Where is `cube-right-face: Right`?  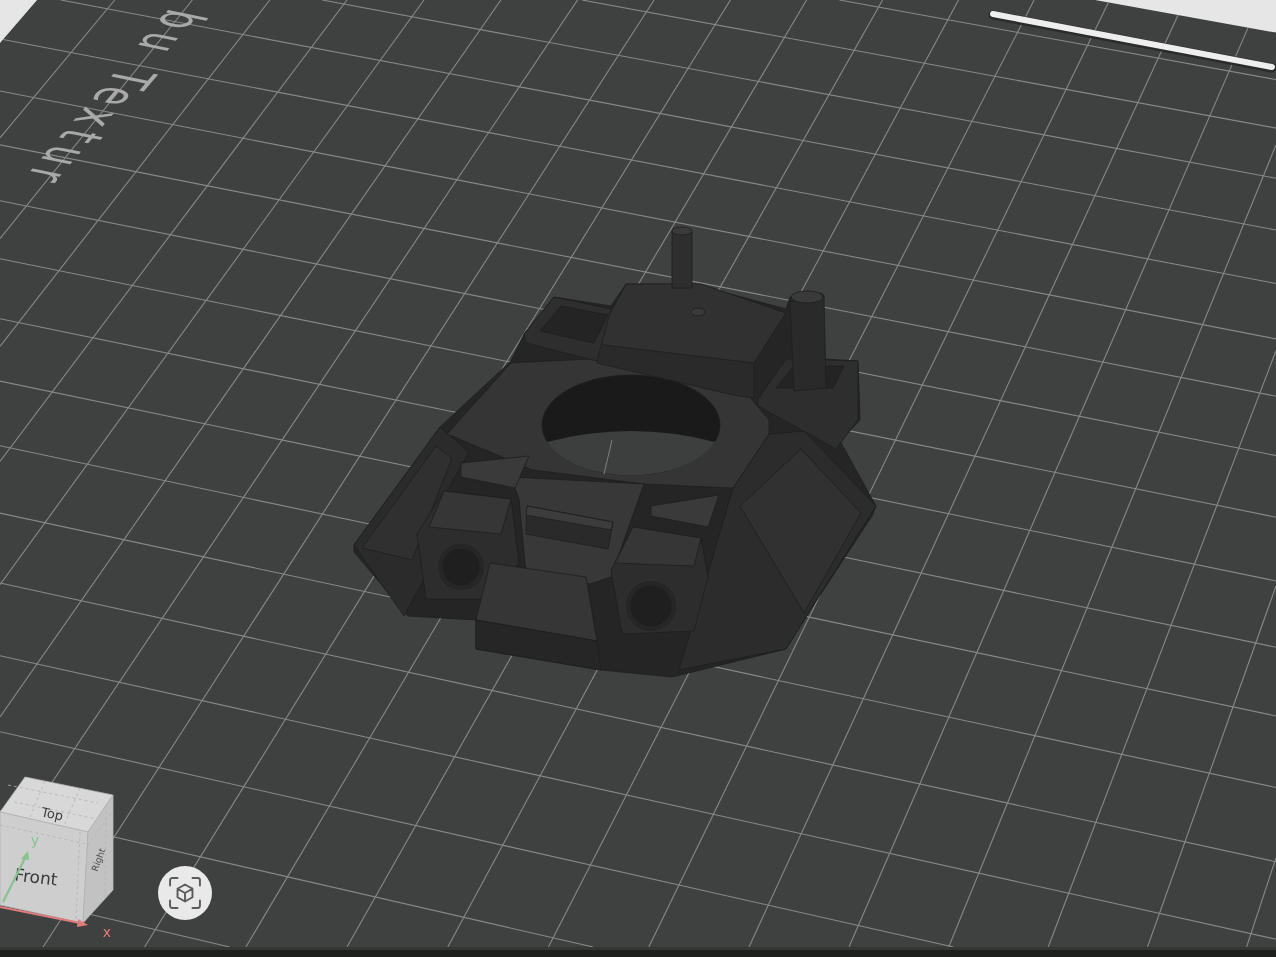 cube-right-face: Right is located at coordinates (98, 859).